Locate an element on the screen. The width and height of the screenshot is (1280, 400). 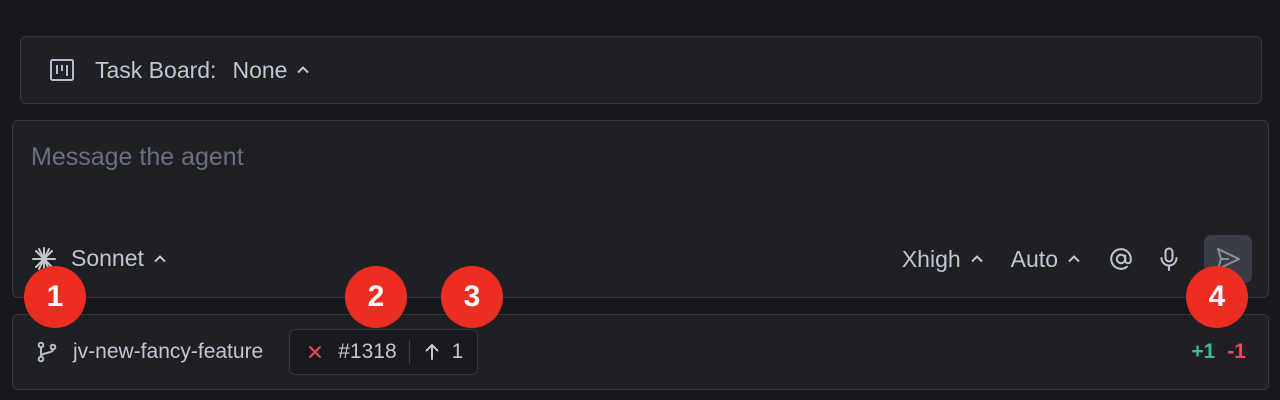
pull-request-status: #1318 1 is located at coordinates (384, 352).